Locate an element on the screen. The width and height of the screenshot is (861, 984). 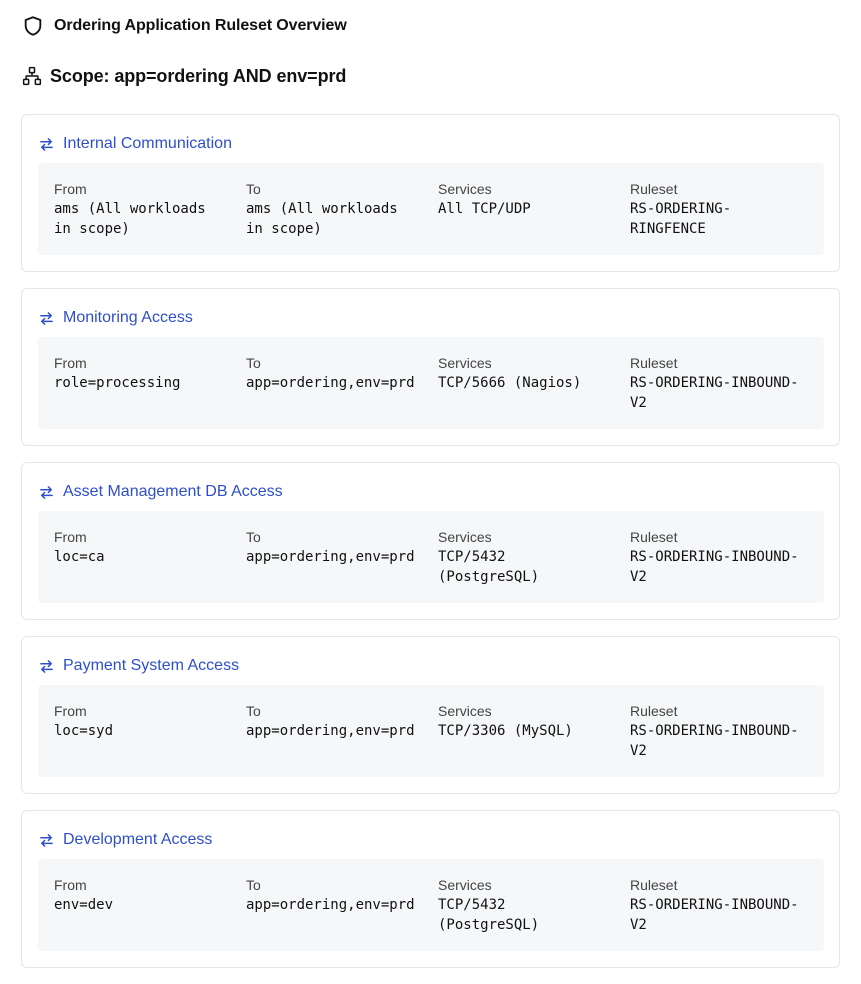
ruleset-column: Ruleset RS-ORDERING- RINGFENCE is located at coordinates (720, 210).